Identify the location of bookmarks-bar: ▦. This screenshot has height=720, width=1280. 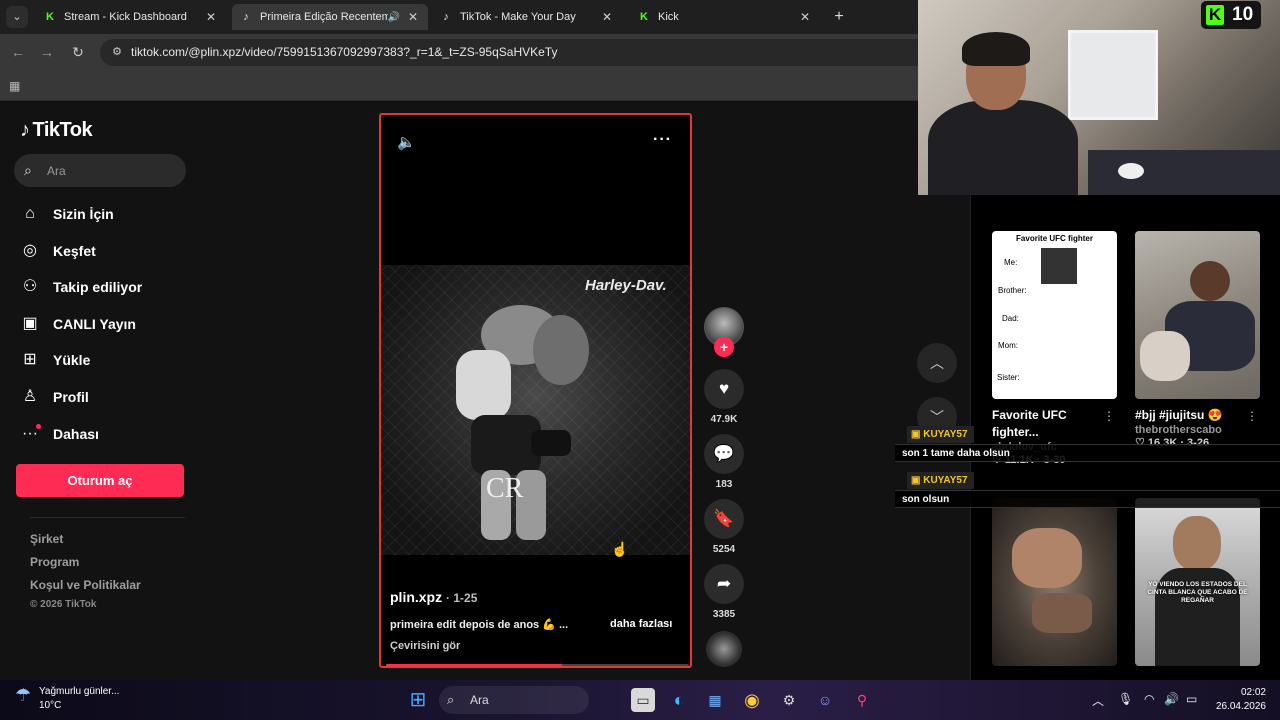
(460, 86).